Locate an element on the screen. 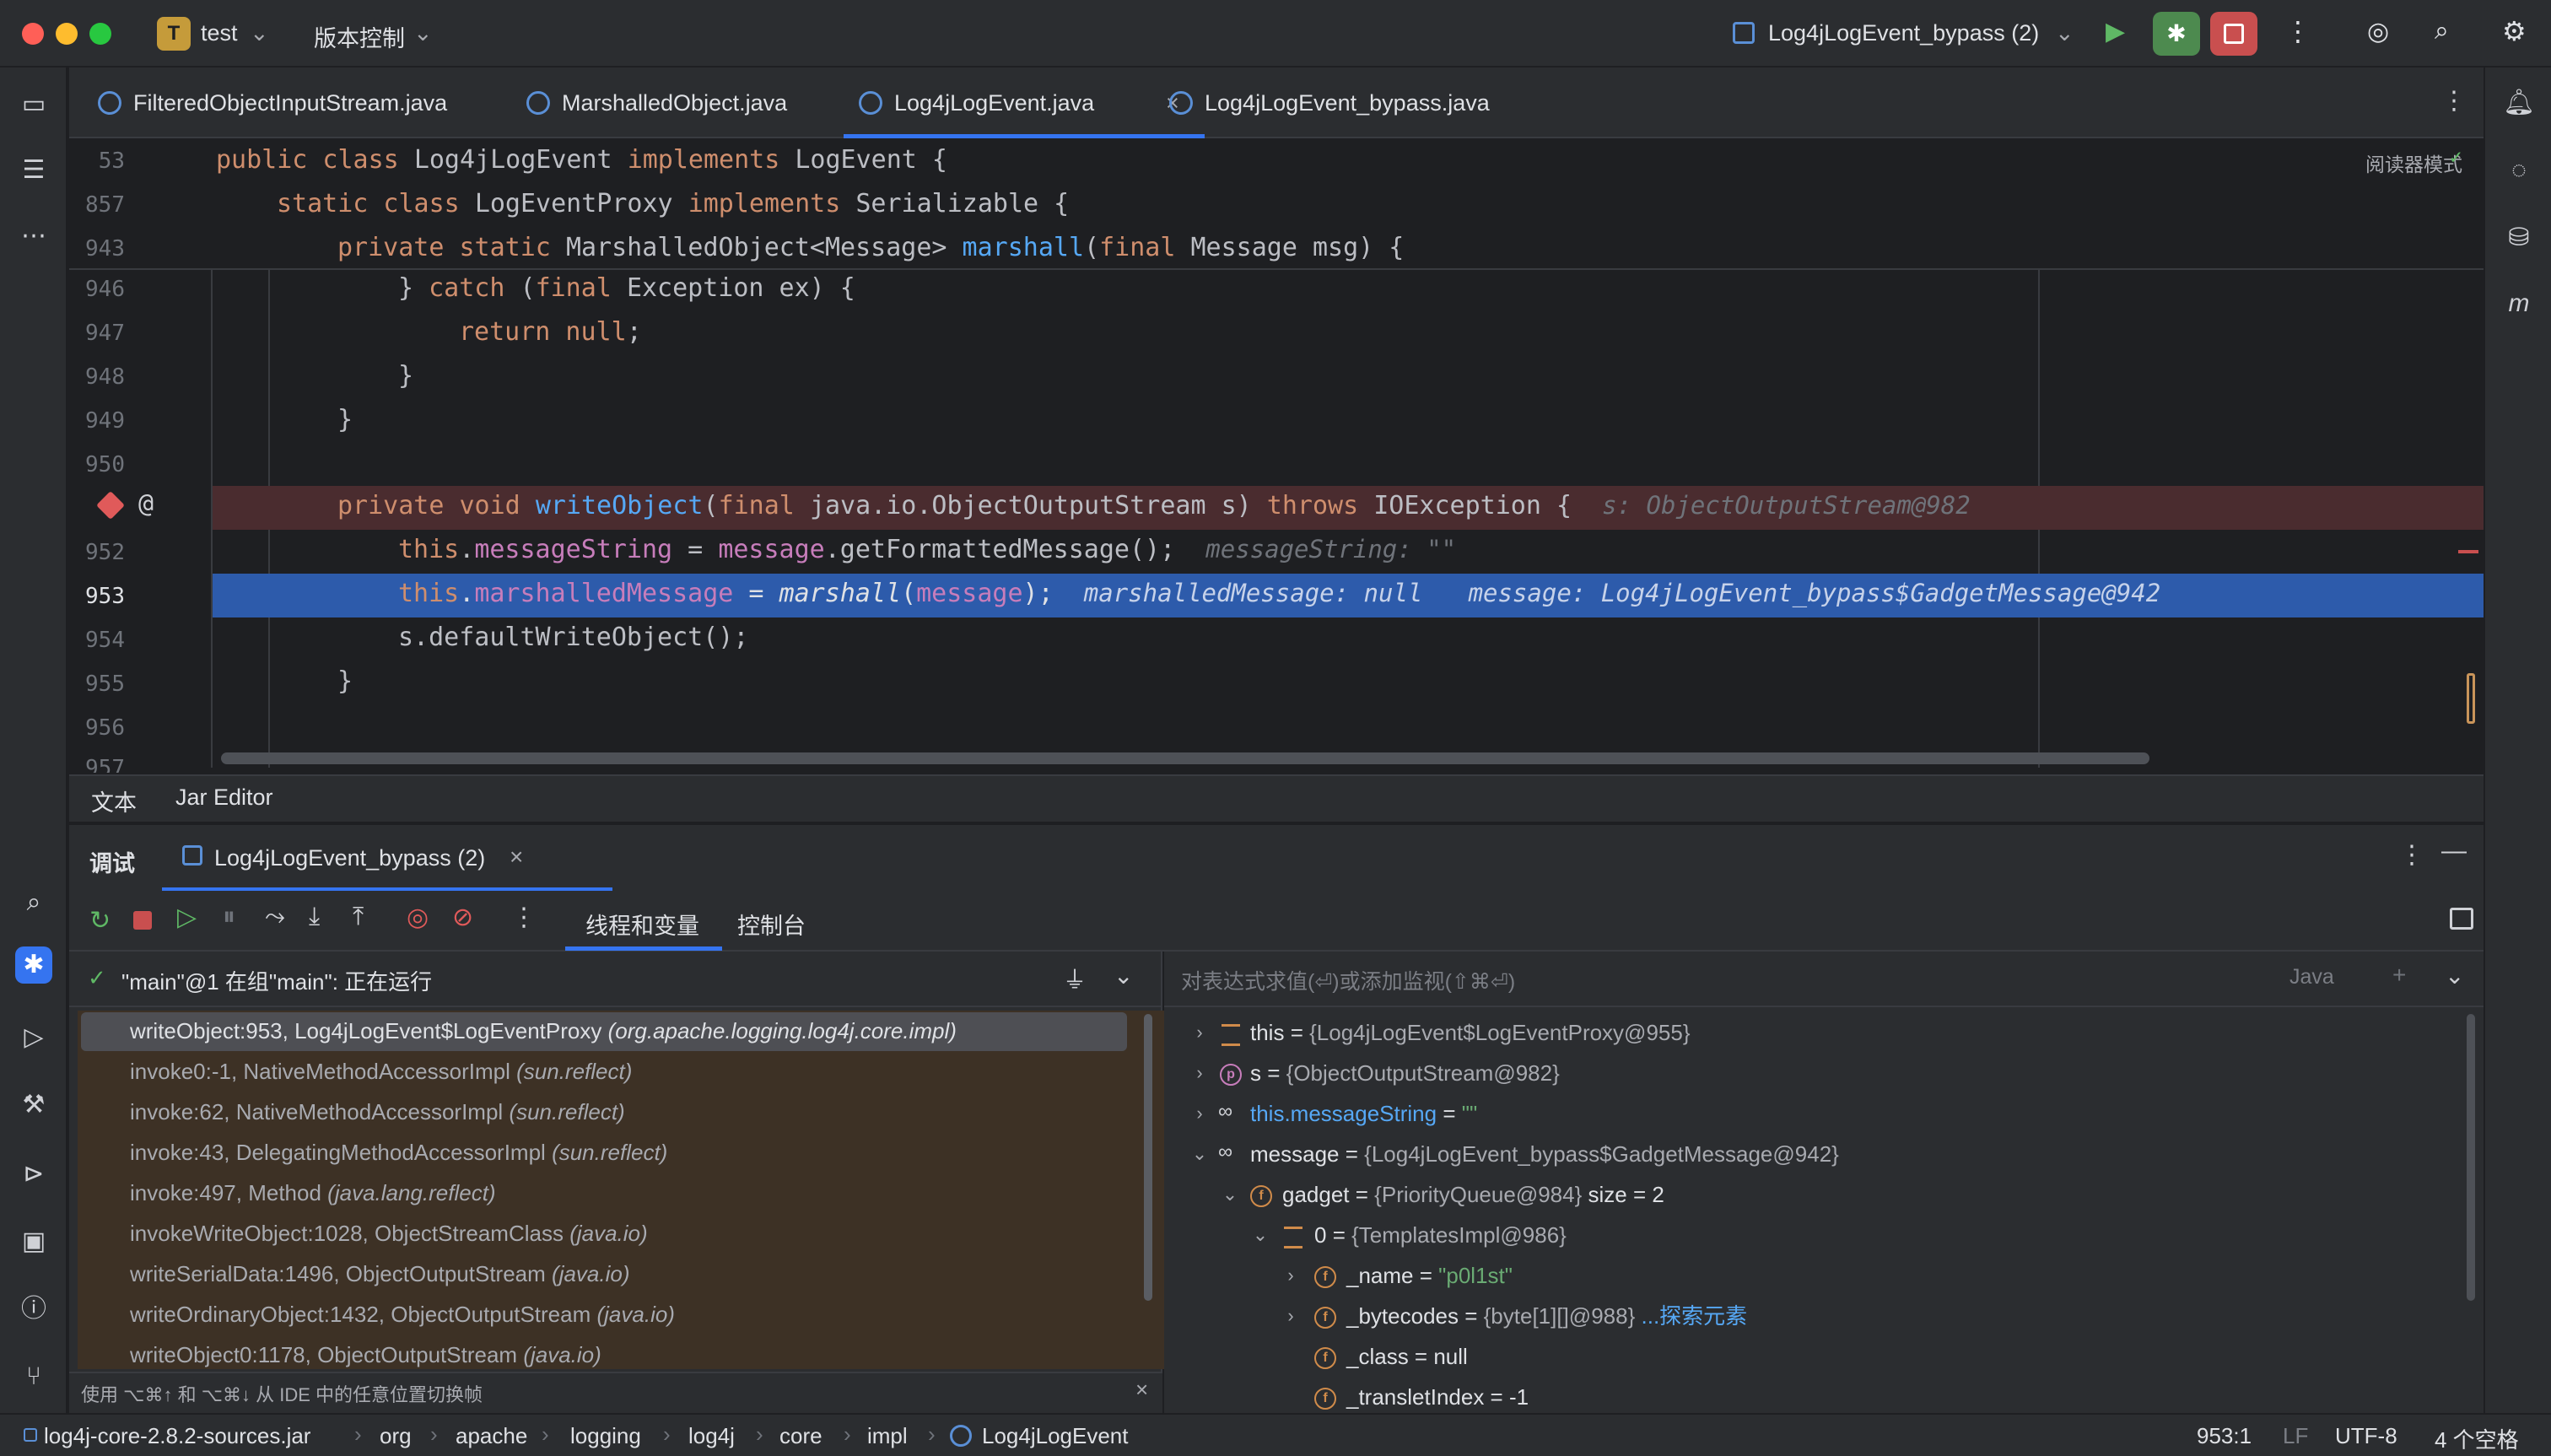  close-window-button is located at coordinates (33, 34).